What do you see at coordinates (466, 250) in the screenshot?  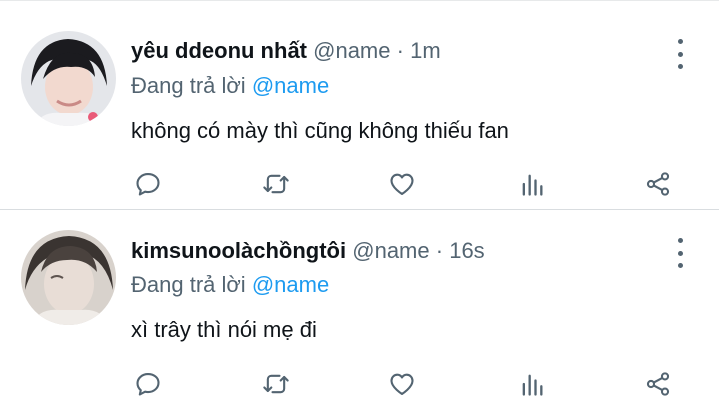 I see `timestamp: 16s` at bounding box center [466, 250].